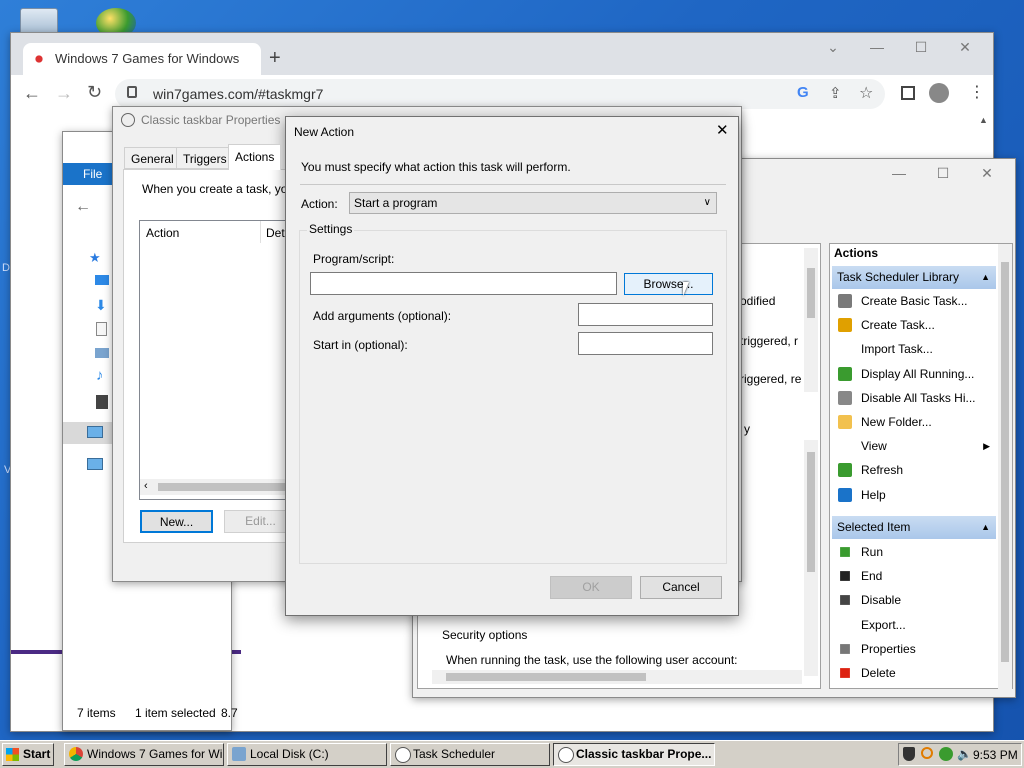 The width and height of the screenshot is (1024, 768). What do you see at coordinates (758, 301) in the screenshot?
I see `list-text-1: odified` at bounding box center [758, 301].